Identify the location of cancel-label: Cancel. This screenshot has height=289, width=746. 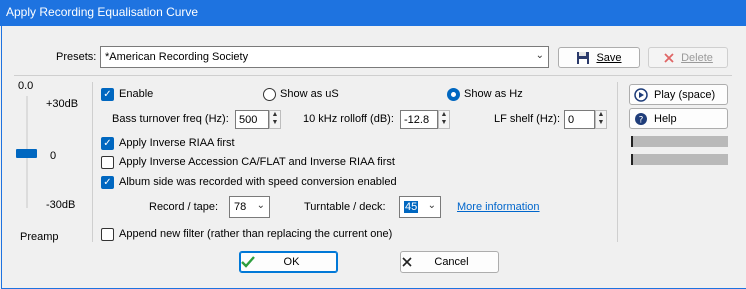
(451, 262).